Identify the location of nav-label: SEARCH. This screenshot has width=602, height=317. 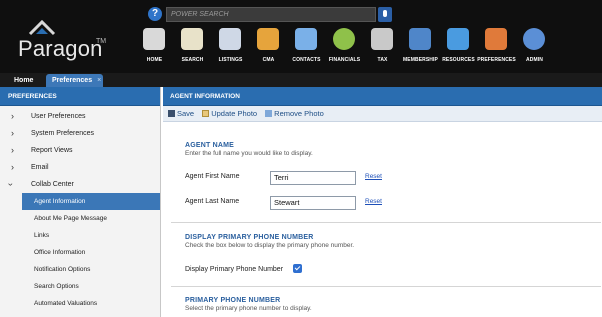
(192, 60).